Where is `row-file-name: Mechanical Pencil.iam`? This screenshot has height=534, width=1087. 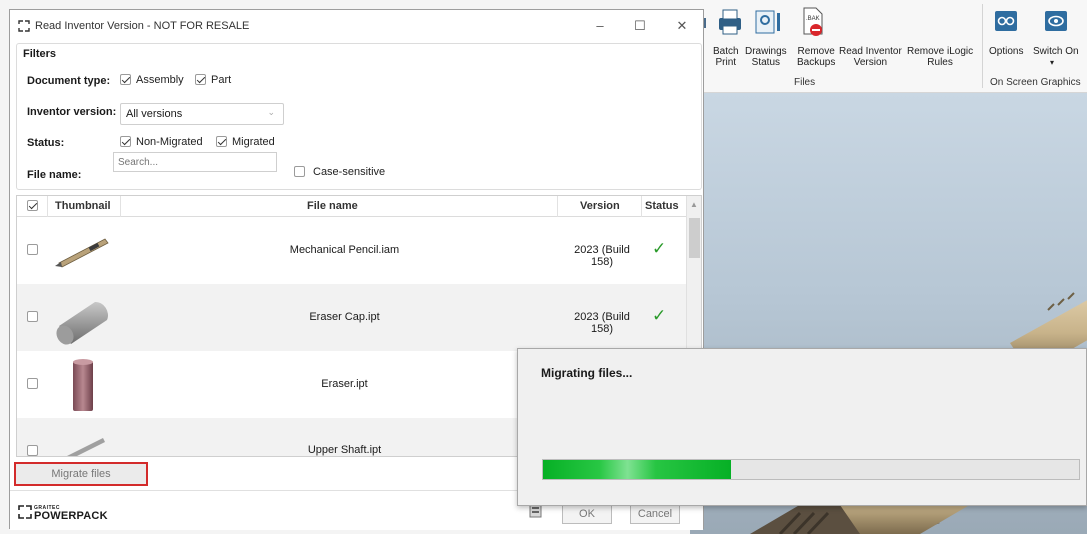
row-file-name: Mechanical Pencil.iam is located at coordinates (344, 250).